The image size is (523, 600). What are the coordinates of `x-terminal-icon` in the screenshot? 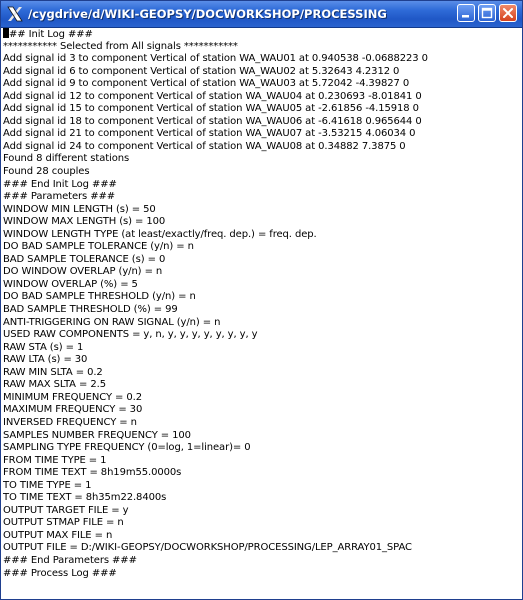 It's located at (15, 14).